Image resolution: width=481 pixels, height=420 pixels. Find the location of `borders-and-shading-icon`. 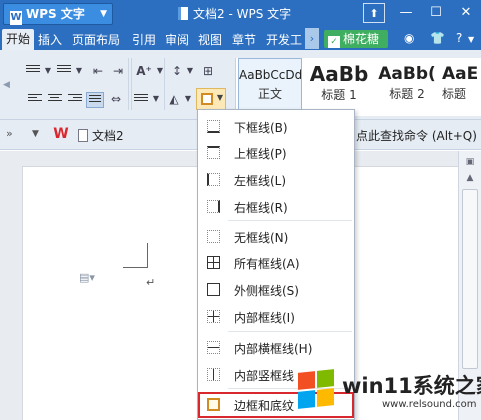

borders-and-shading-icon is located at coordinates (213, 404).